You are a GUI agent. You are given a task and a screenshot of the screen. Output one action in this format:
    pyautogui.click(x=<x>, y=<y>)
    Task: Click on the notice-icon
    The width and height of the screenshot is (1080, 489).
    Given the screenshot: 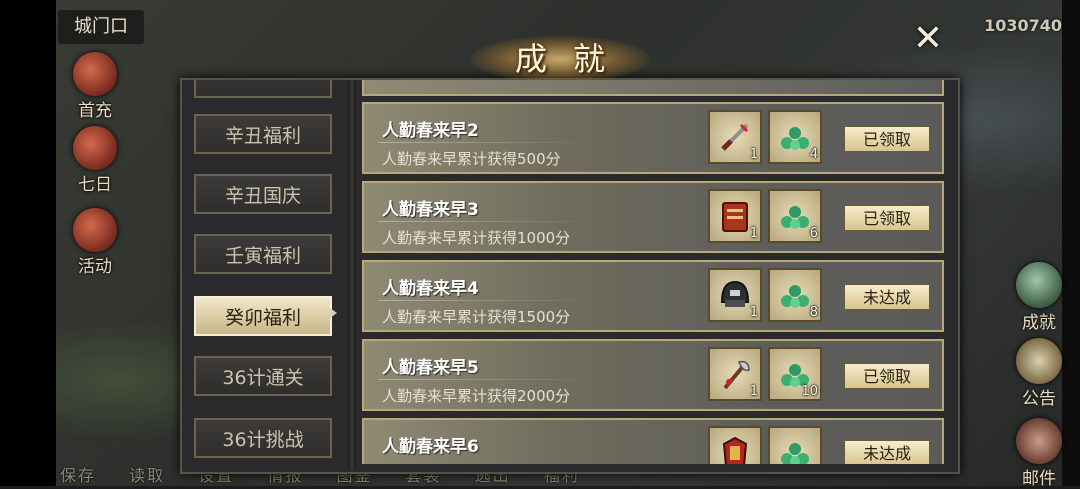 What is the action you would take?
    pyautogui.click(x=1039, y=361)
    